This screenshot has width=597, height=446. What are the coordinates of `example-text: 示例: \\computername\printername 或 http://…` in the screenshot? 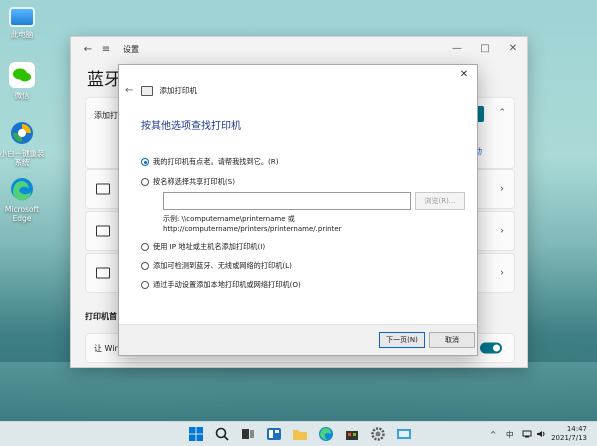 It's located at (252, 224).